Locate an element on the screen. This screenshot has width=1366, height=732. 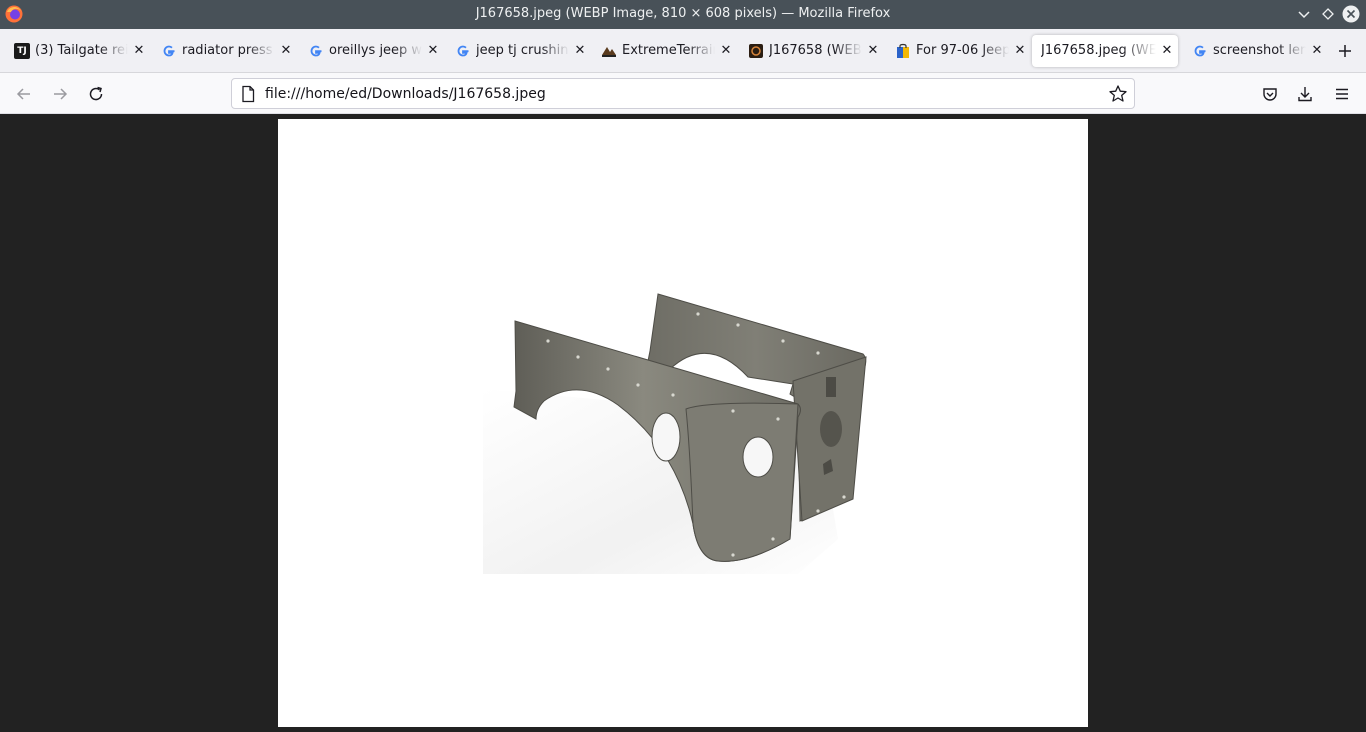
tab-label: (3) Tailgate rei is located at coordinates (81, 50).